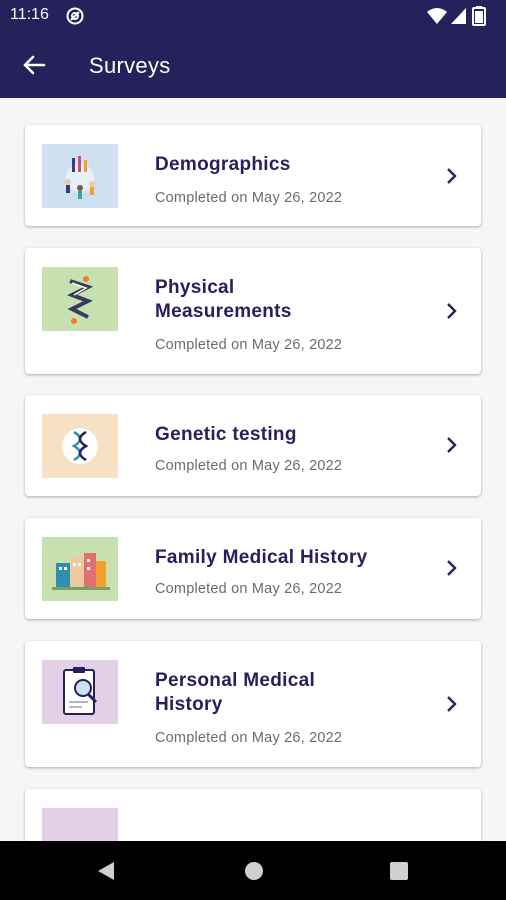 The image size is (506, 900). What do you see at coordinates (223, 311) in the screenshot?
I see `survey-title-line: Measurements` at bounding box center [223, 311].